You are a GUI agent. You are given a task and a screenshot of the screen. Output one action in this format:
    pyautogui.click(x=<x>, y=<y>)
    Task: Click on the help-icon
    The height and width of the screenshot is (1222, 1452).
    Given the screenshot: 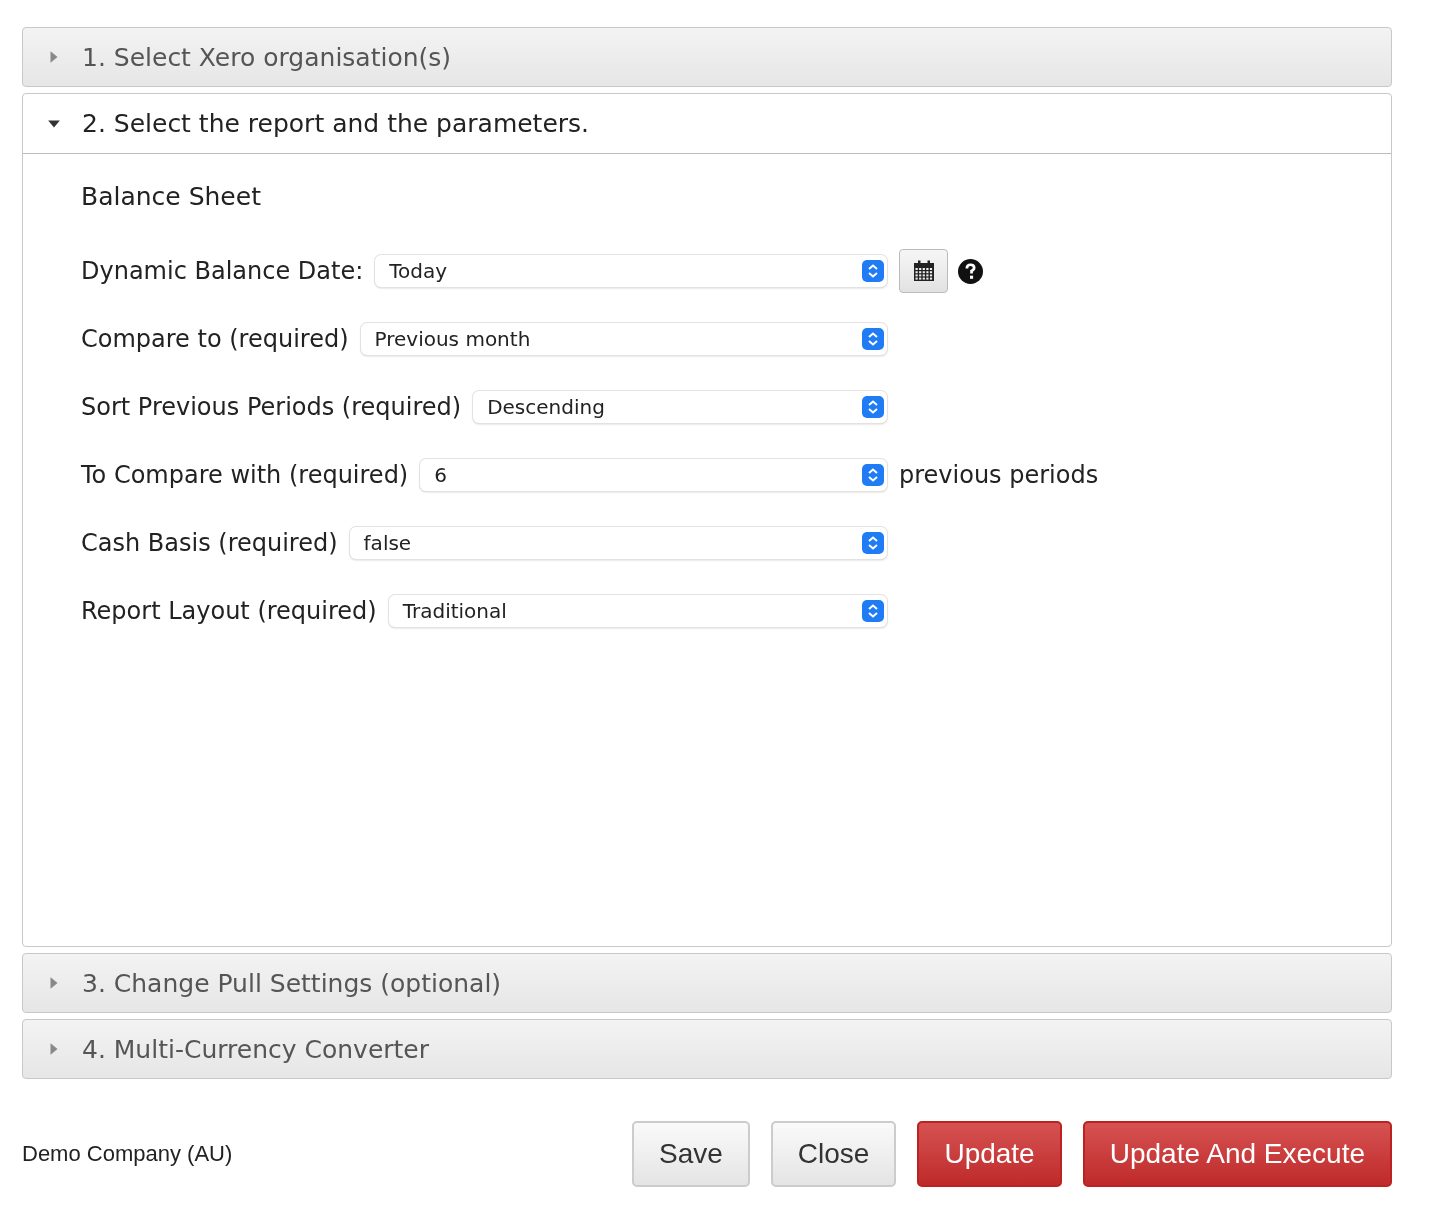 What is the action you would take?
    pyautogui.click(x=970, y=271)
    